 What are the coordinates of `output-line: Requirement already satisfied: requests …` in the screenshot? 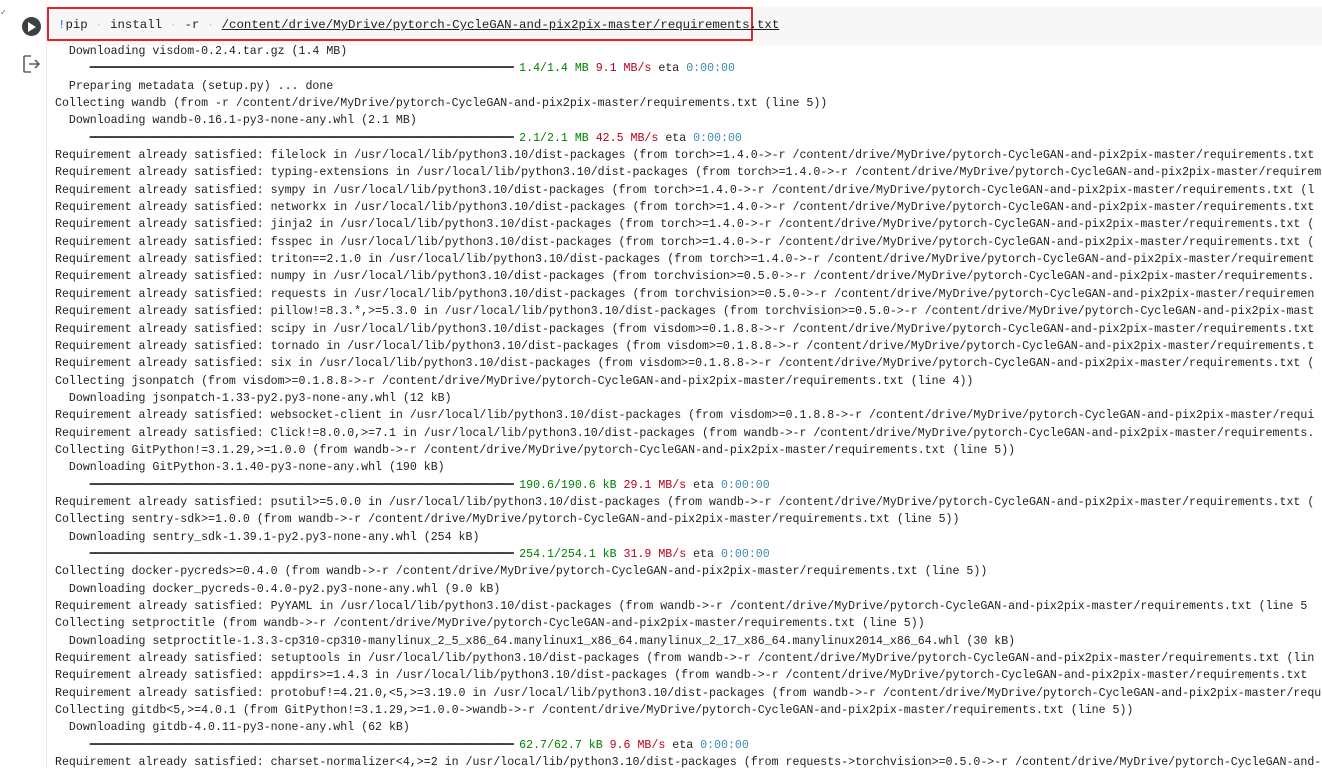 It's located at (685, 294).